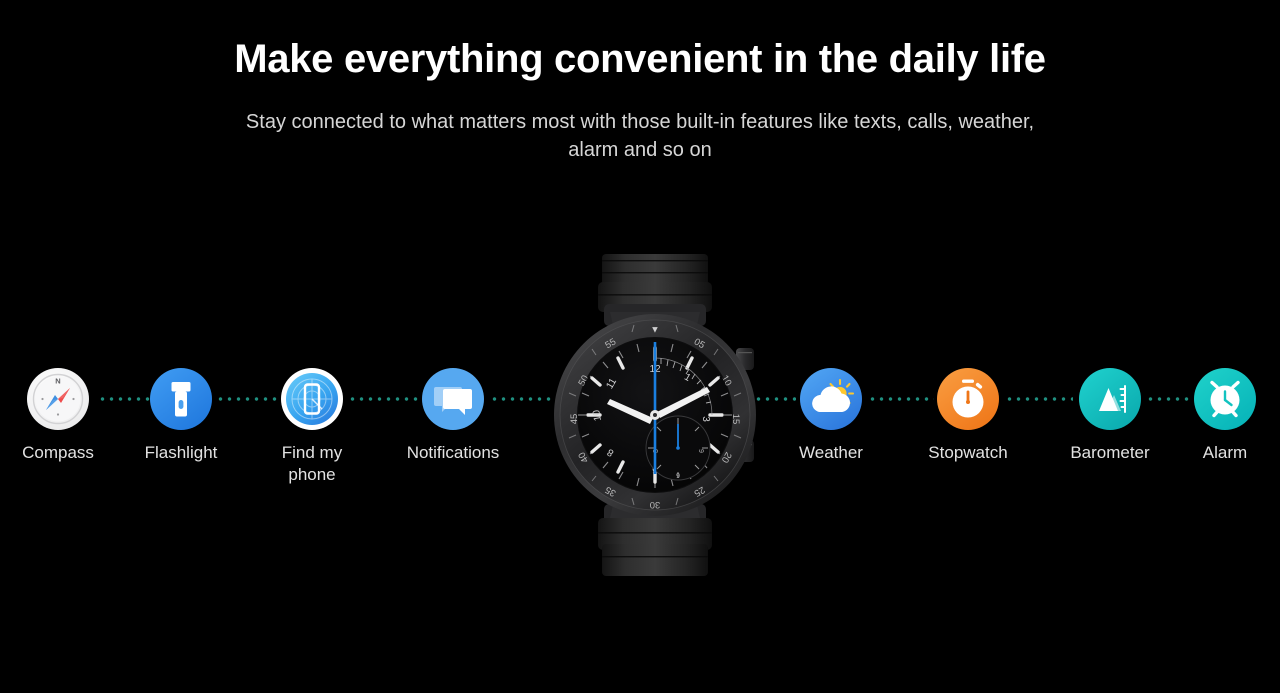  I want to click on feature-item-weather: Weather, so click(831, 416).